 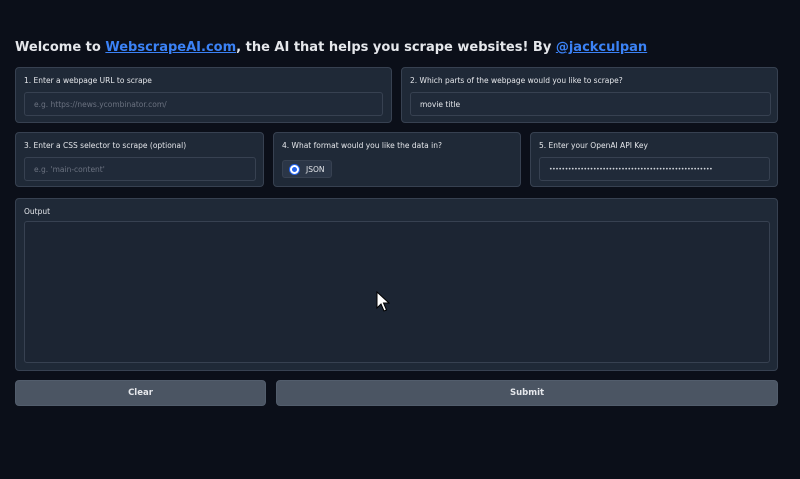 I want to click on site-link: WebscrapeAI.com, so click(x=170, y=47).